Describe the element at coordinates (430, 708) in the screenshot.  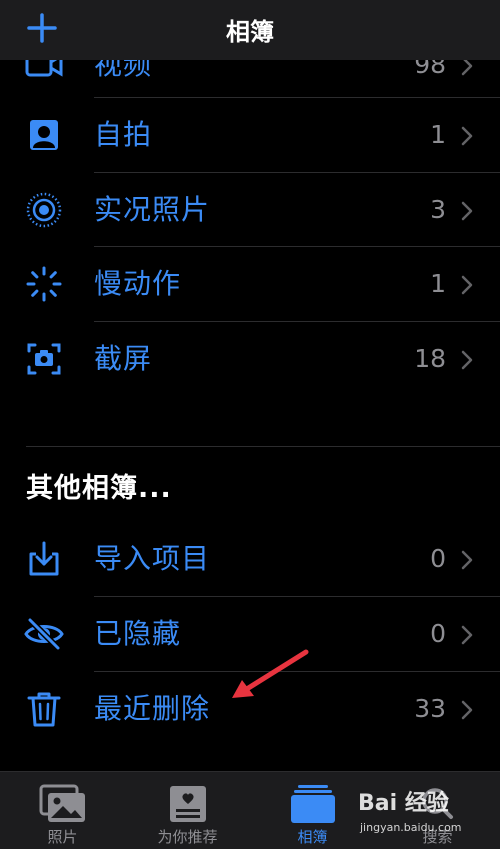
I see `album-count: 33` at that location.